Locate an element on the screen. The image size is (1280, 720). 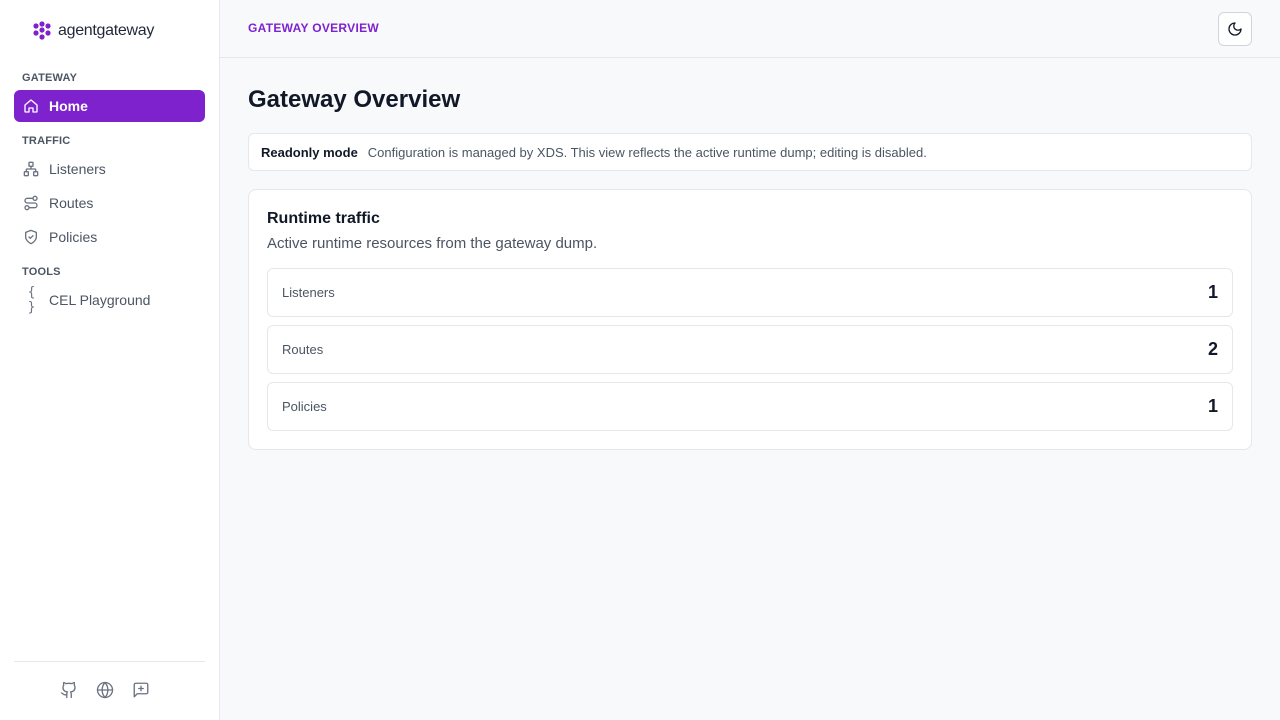
sidebar-item-label: CEL Playground is located at coordinates (100, 300).